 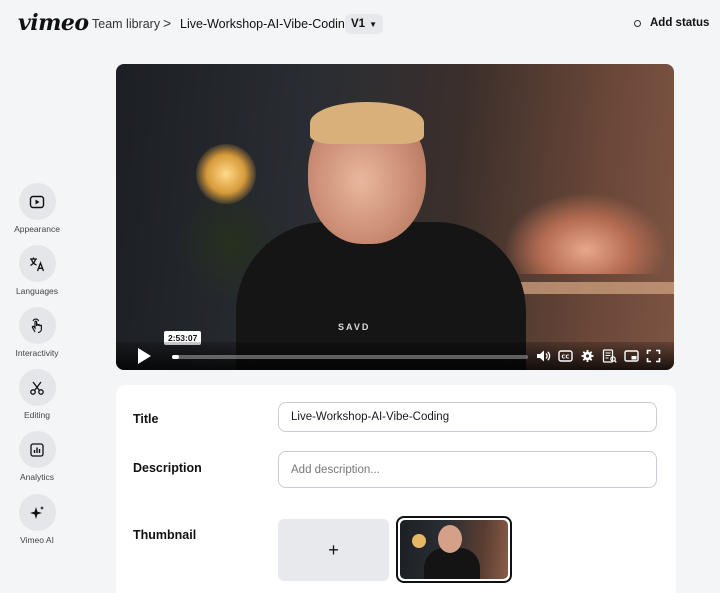 I want to click on add-status-label: Add status, so click(x=680, y=23).